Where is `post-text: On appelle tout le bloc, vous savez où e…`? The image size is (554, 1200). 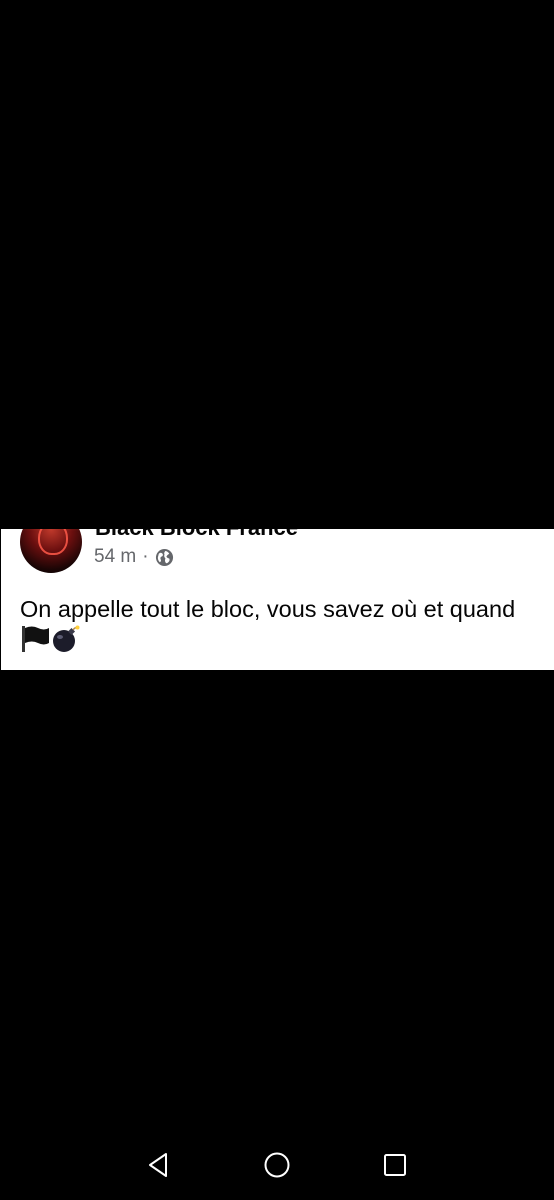
post-text: On appelle tout le bloc, vous savez où e… is located at coordinates (268, 609).